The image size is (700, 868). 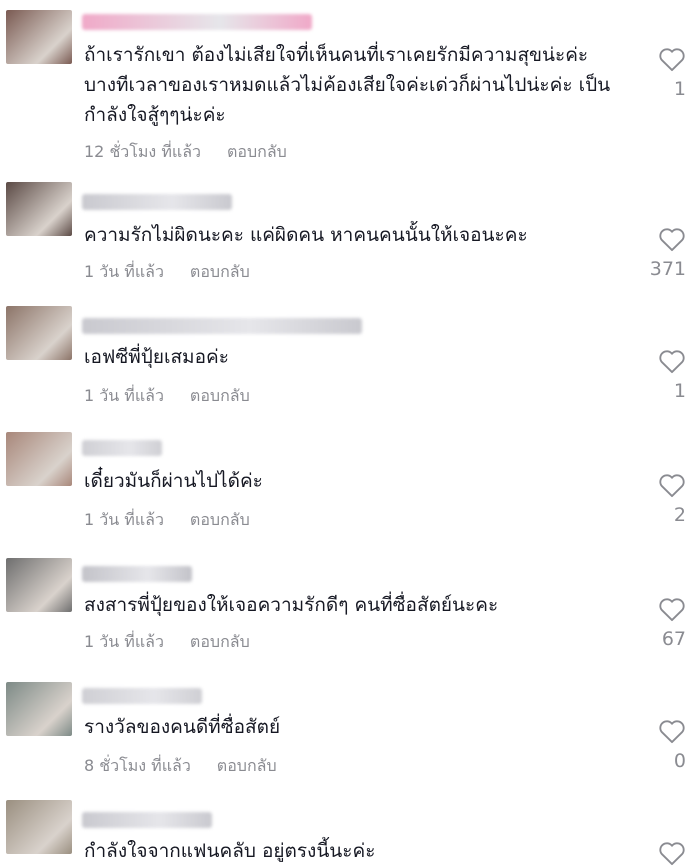 I want to click on comment-meta: 8 ชั่วโมง ที่แล้ว ตอบกลับ, so click(x=180, y=766).